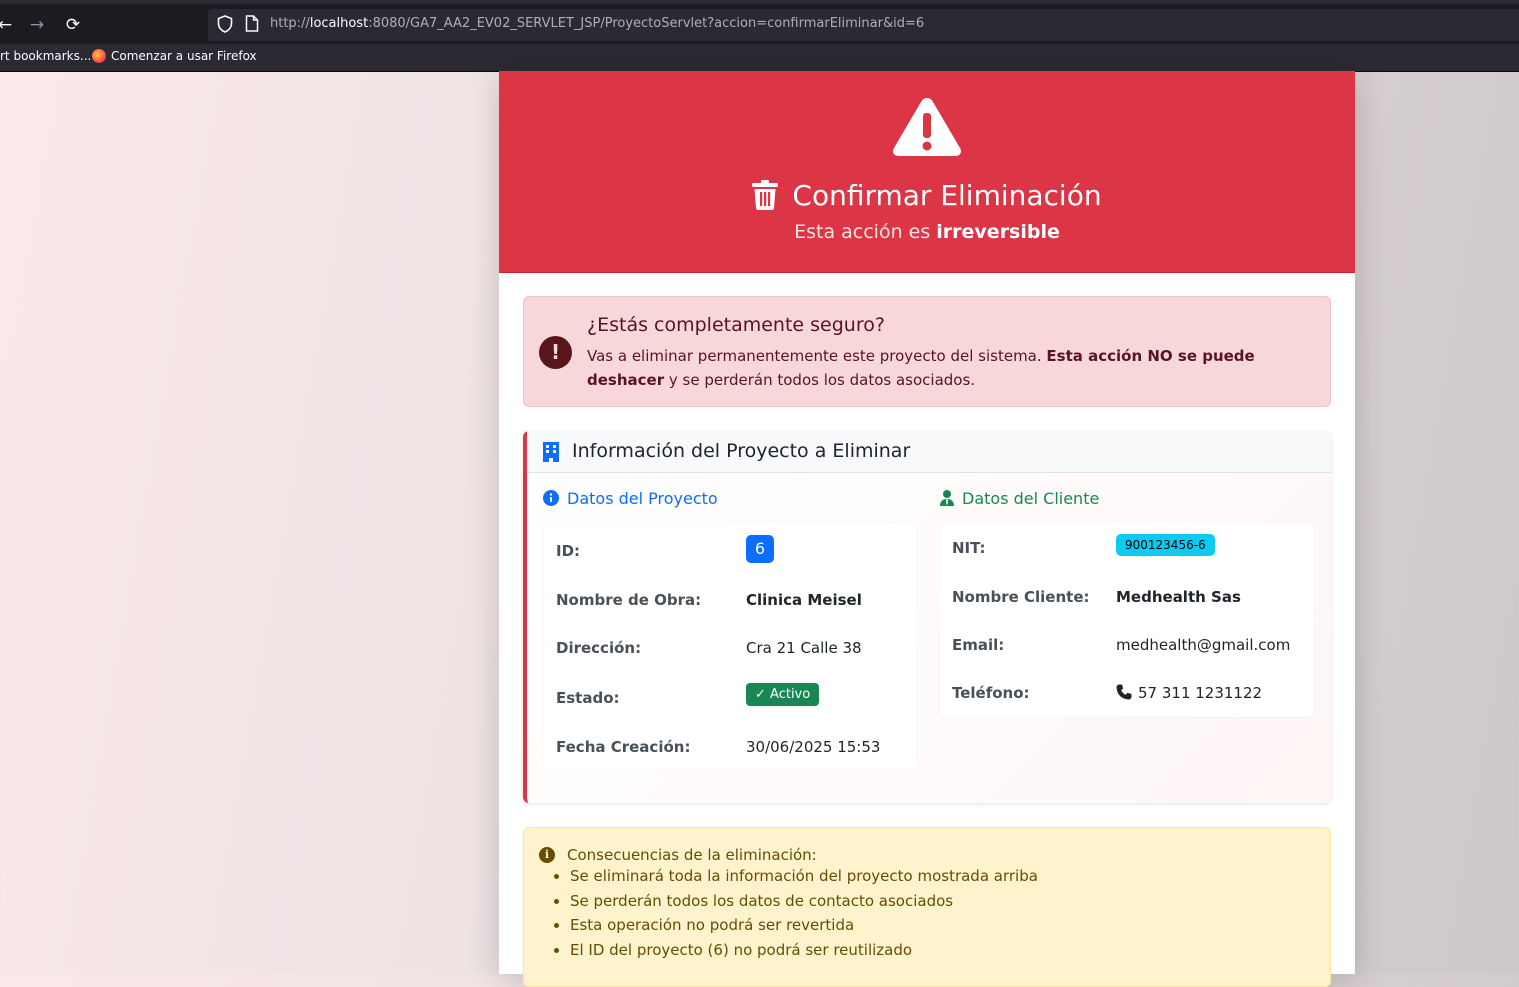 This screenshot has width=1519, height=987. What do you see at coordinates (339, 23) in the screenshot?
I see `url-host: localhost` at bounding box center [339, 23].